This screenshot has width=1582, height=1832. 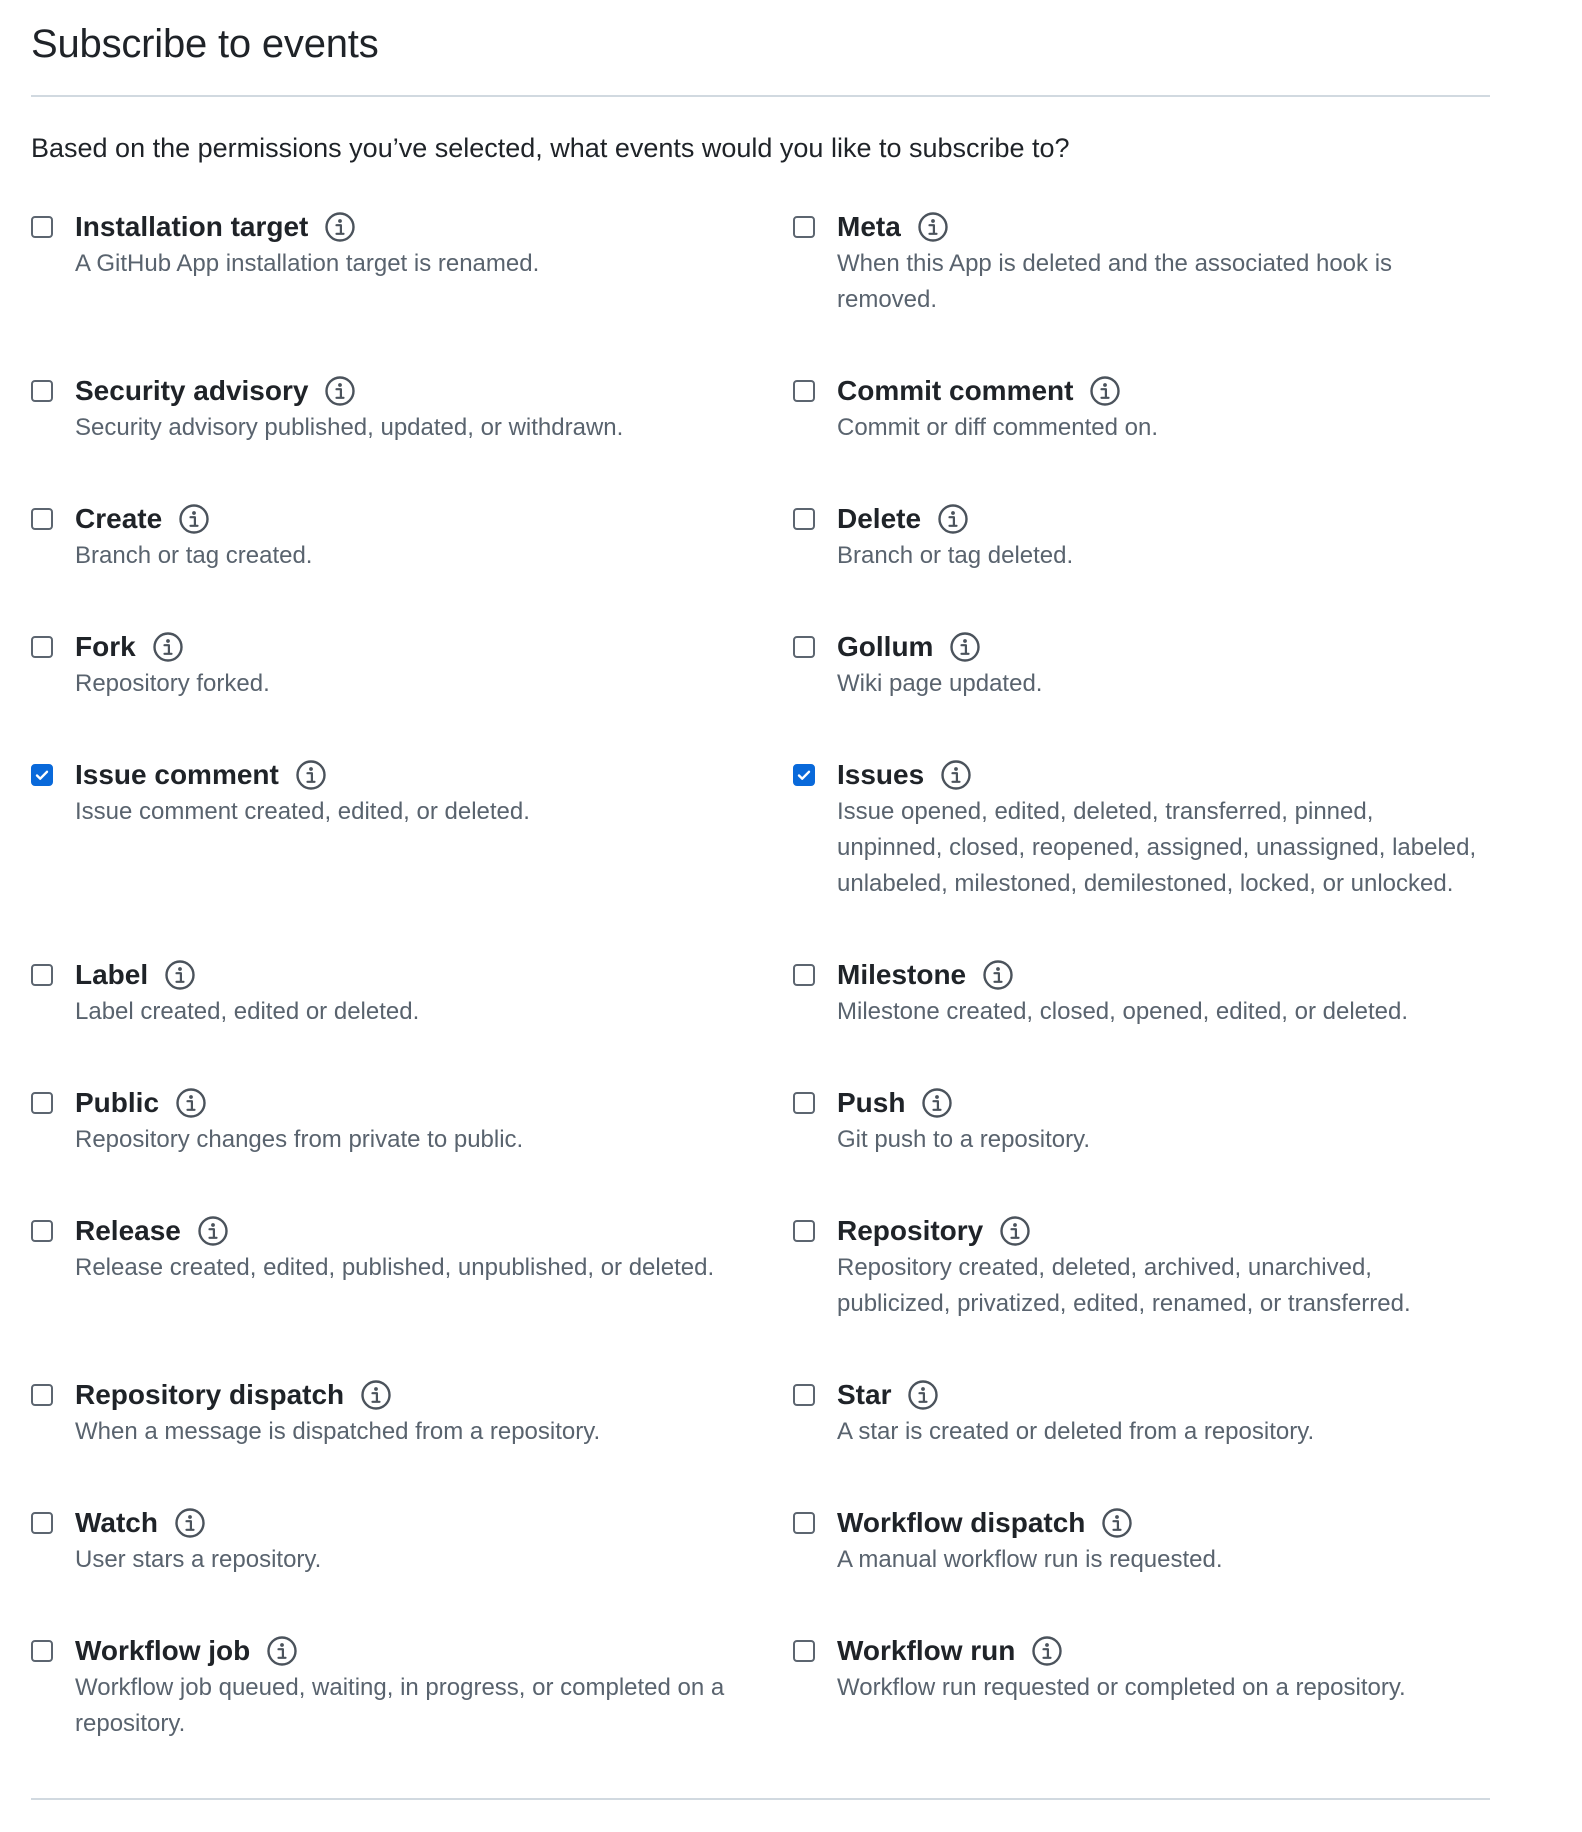 I want to click on event-checkbox-meta, so click(x=804, y=227).